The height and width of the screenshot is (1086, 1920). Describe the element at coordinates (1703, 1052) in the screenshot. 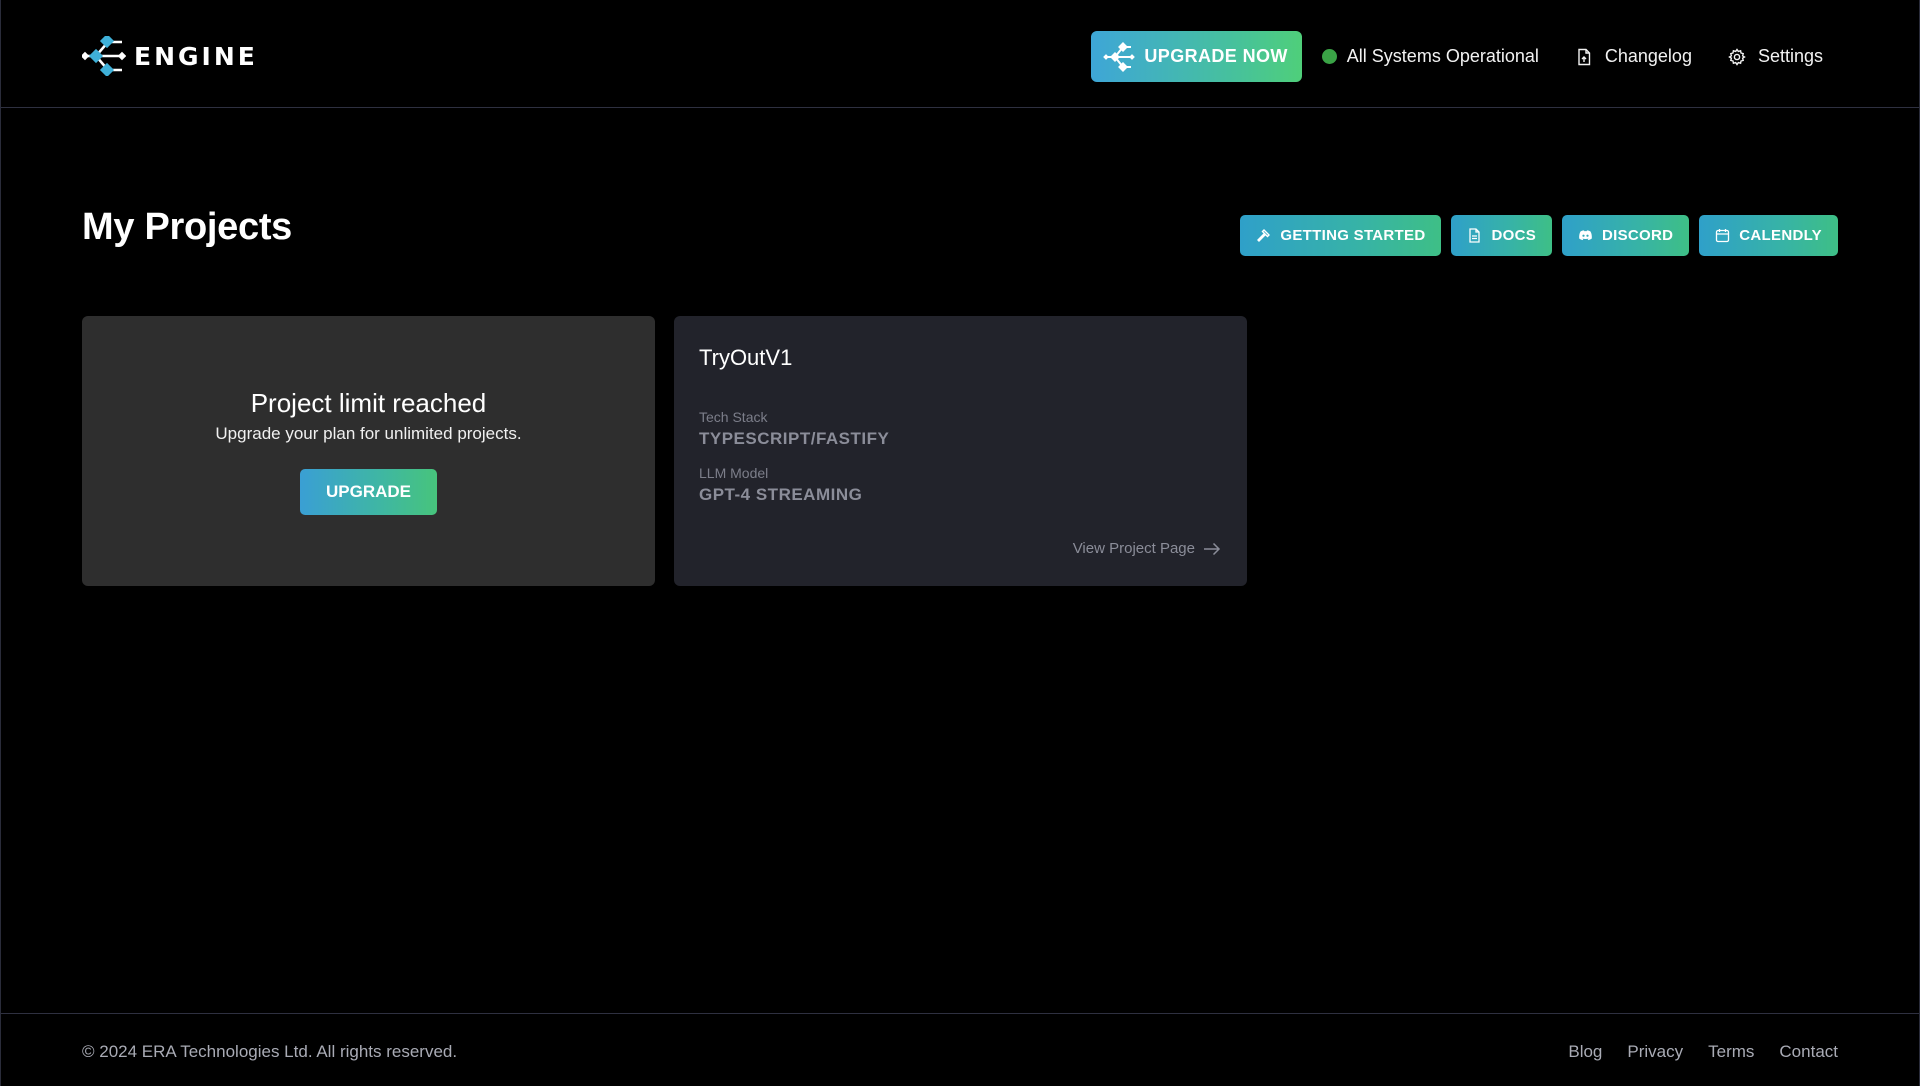

I see `footer-links: Blog Privacy Terms Contact` at that location.